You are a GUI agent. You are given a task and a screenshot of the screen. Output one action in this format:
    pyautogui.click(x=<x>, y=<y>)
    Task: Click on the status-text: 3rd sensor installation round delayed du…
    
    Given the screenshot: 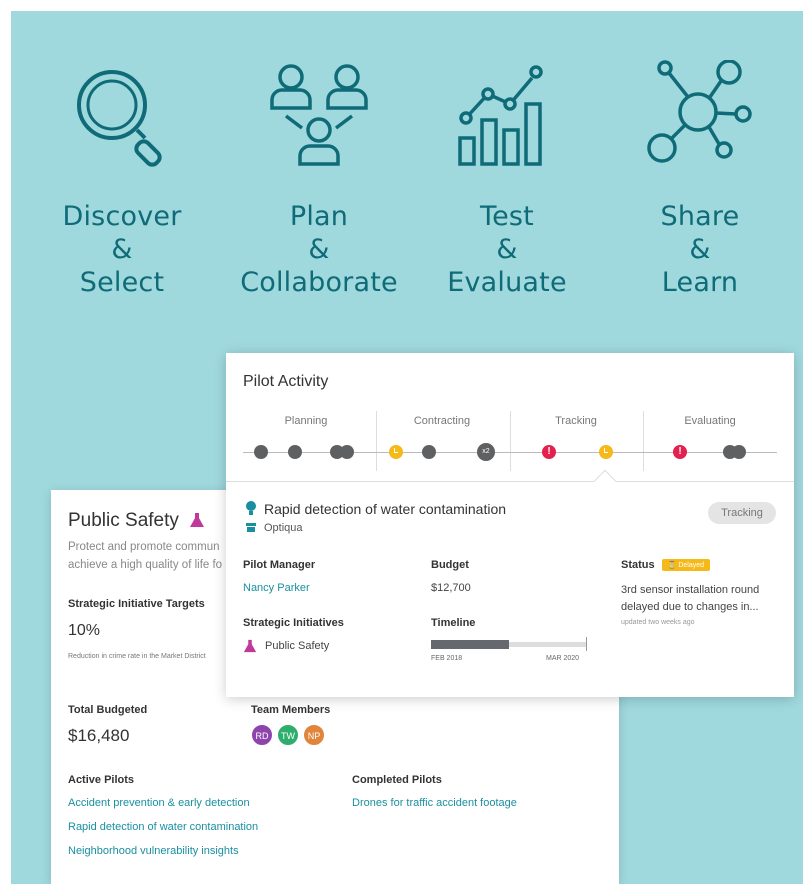 What is the action you would take?
    pyautogui.click(x=690, y=598)
    